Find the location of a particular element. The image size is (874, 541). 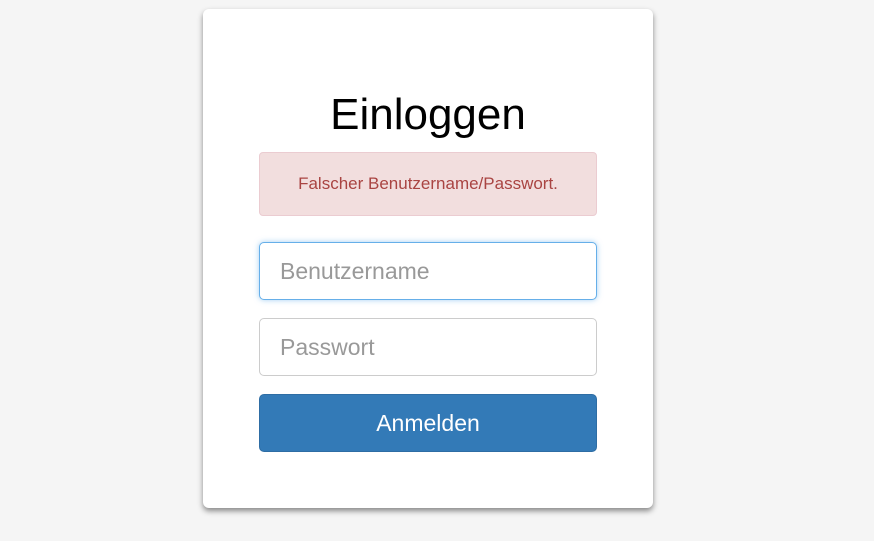

error-alert: Falscher Benutzername/Passwort. is located at coordinates (428, 184).